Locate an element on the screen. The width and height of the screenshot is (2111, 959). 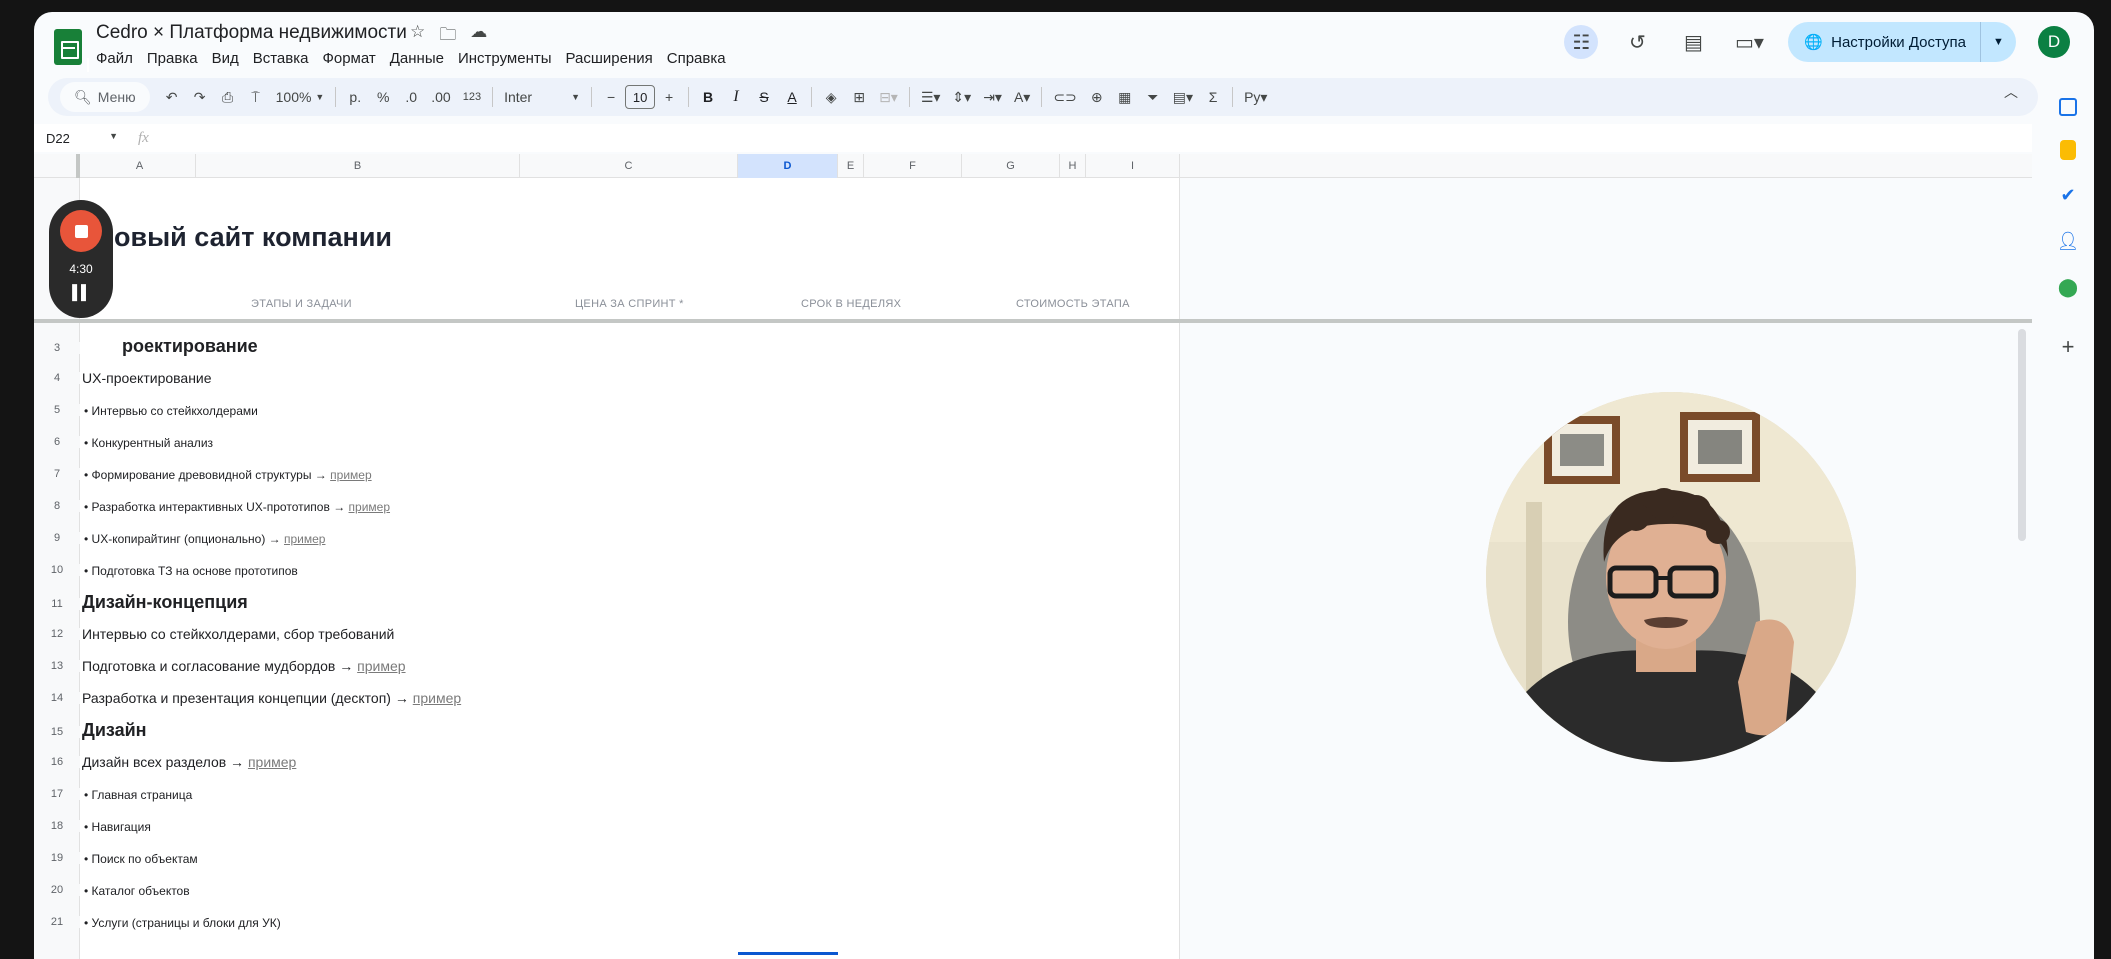
avatar: D is located at coordinates (2054, 42).